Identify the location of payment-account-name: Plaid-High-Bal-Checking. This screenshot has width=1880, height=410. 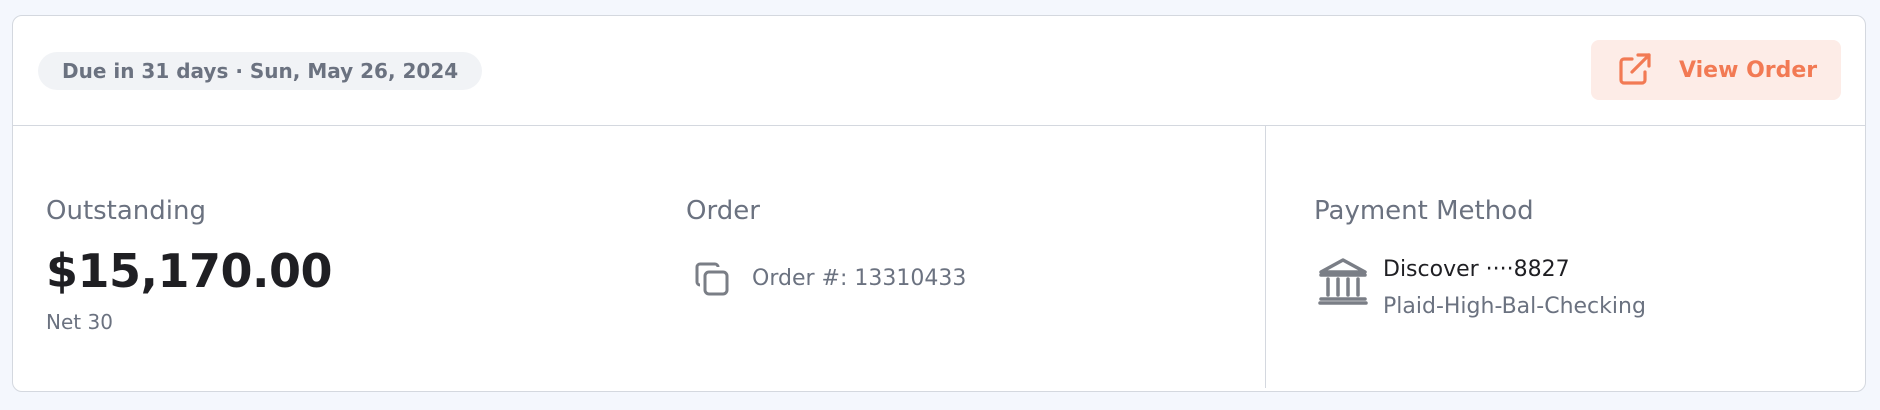
(1514, 306).